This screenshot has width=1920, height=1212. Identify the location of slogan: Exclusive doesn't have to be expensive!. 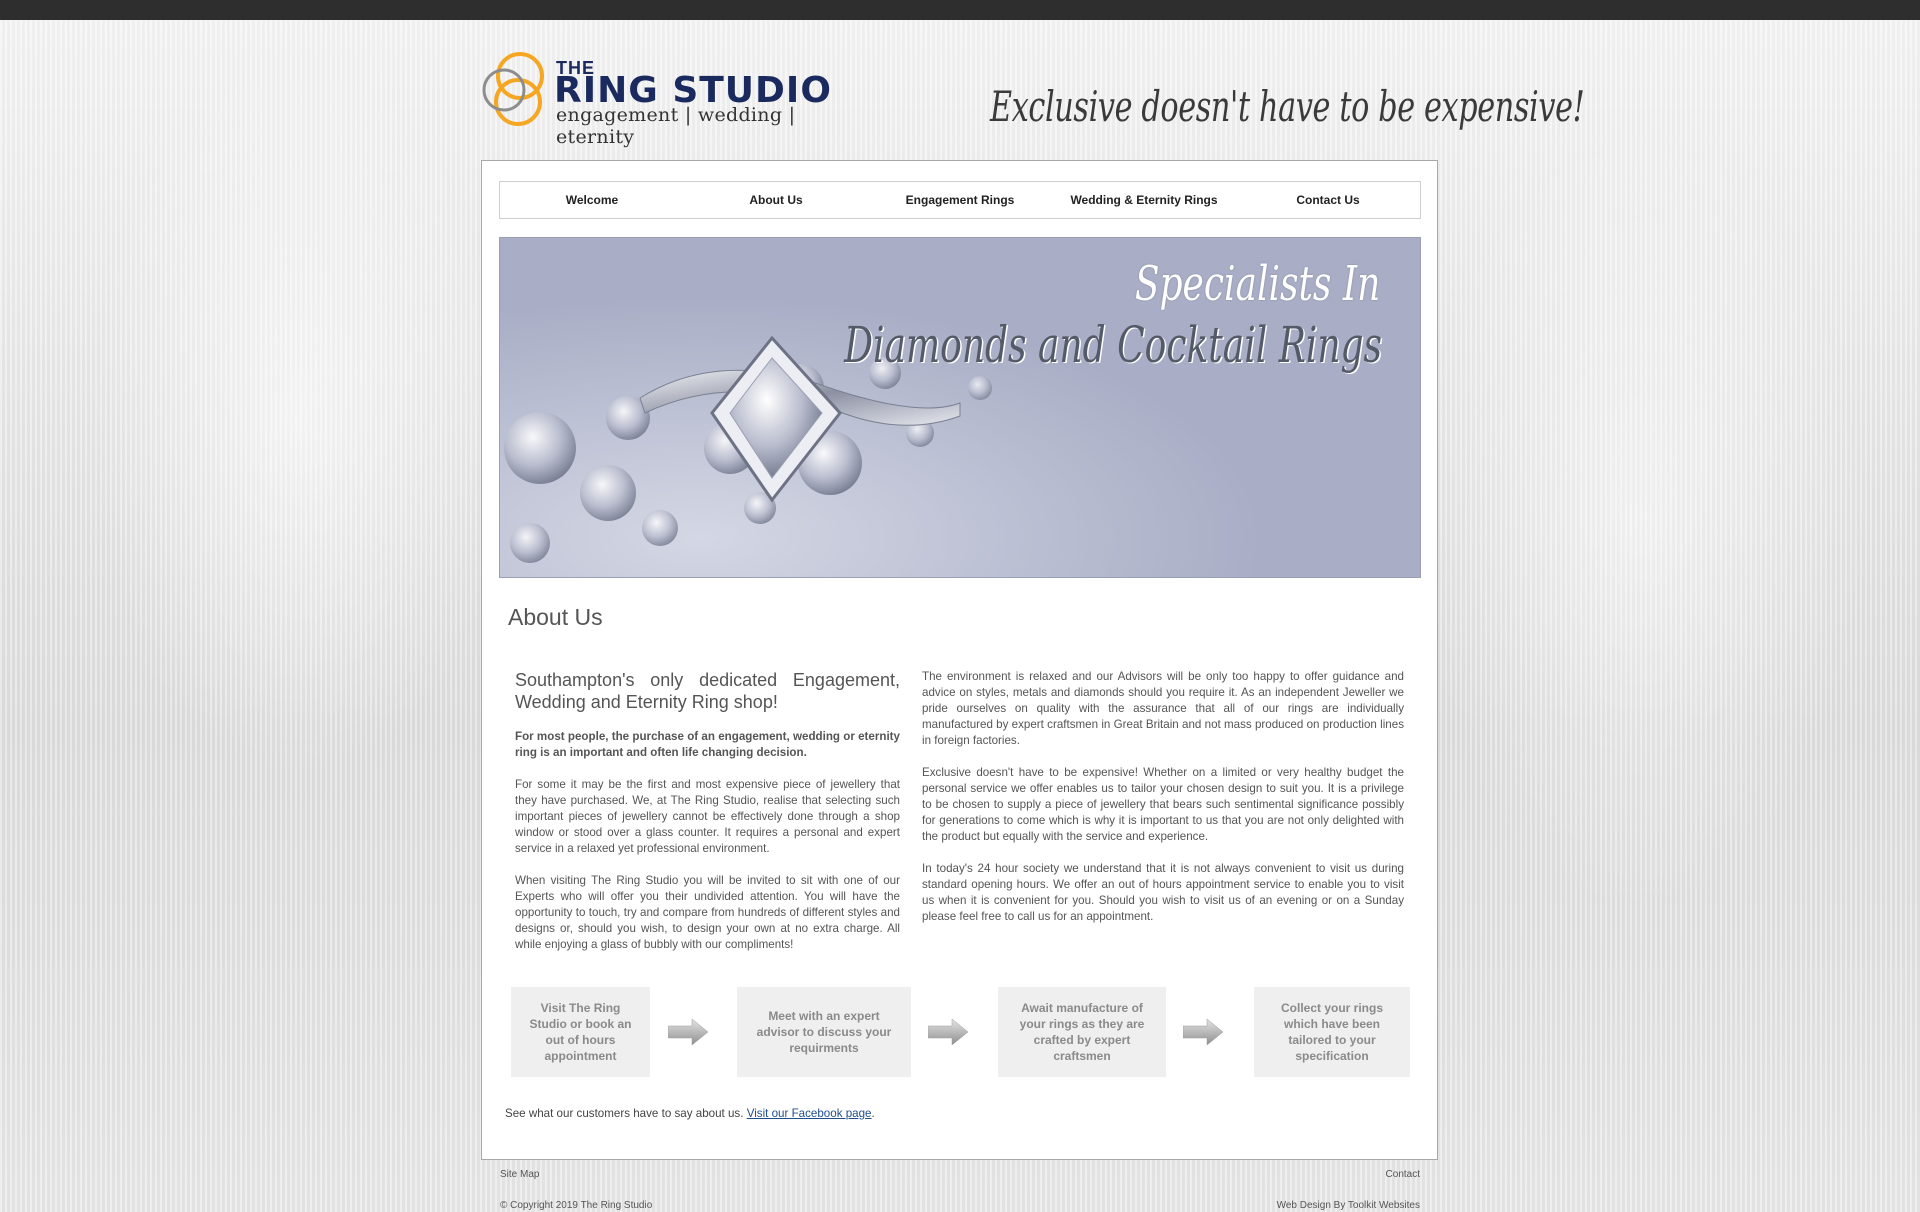
(1287, 106).